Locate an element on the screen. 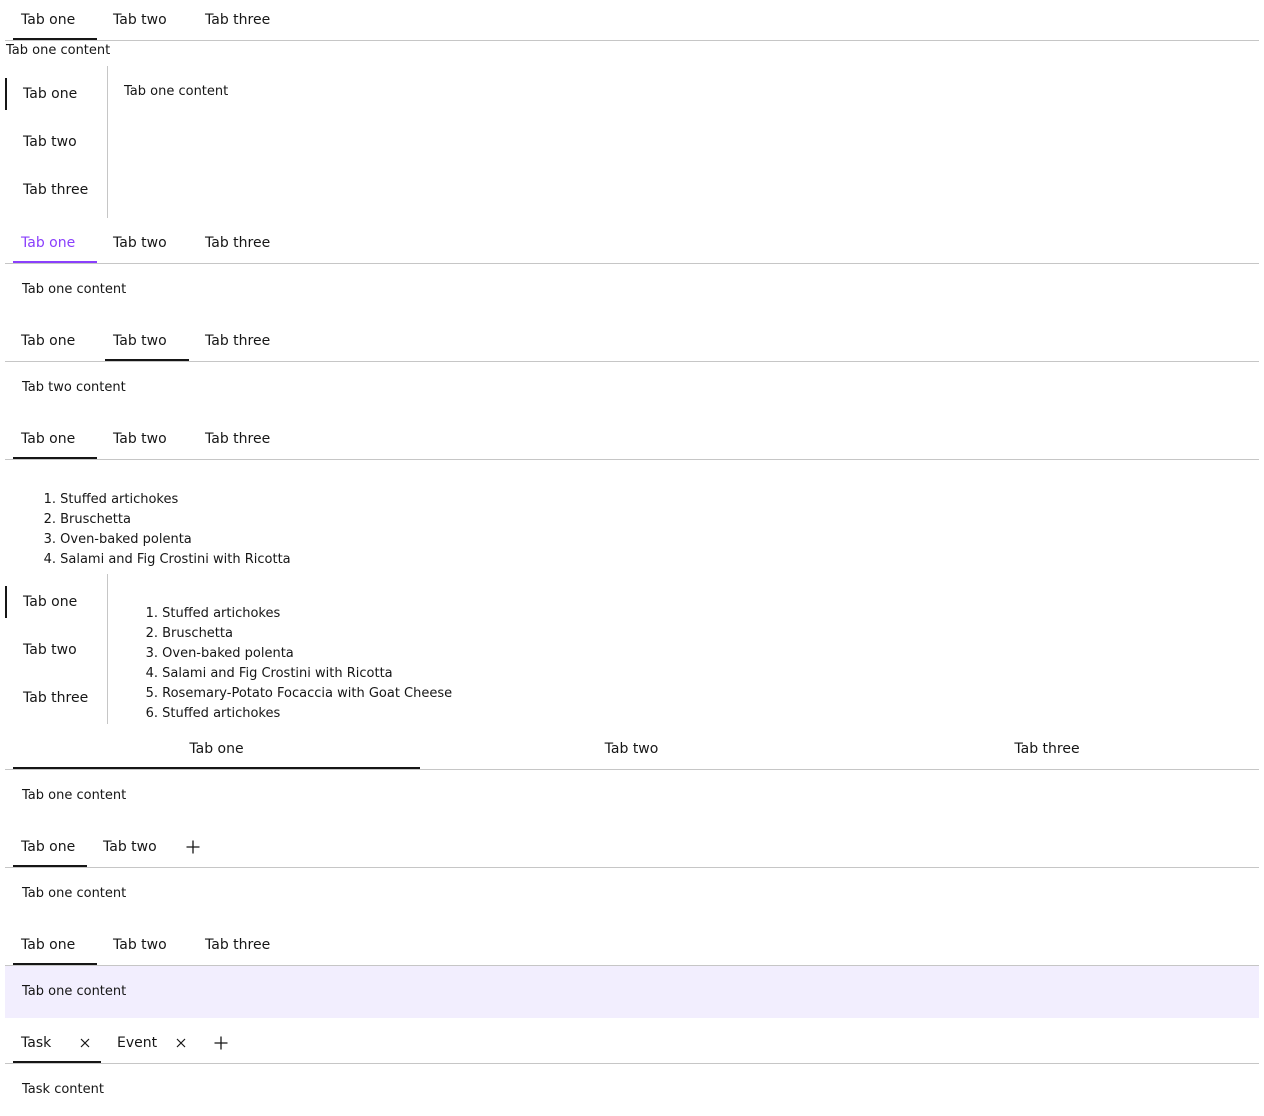  tab-panel is located at coordinates (632, 992).